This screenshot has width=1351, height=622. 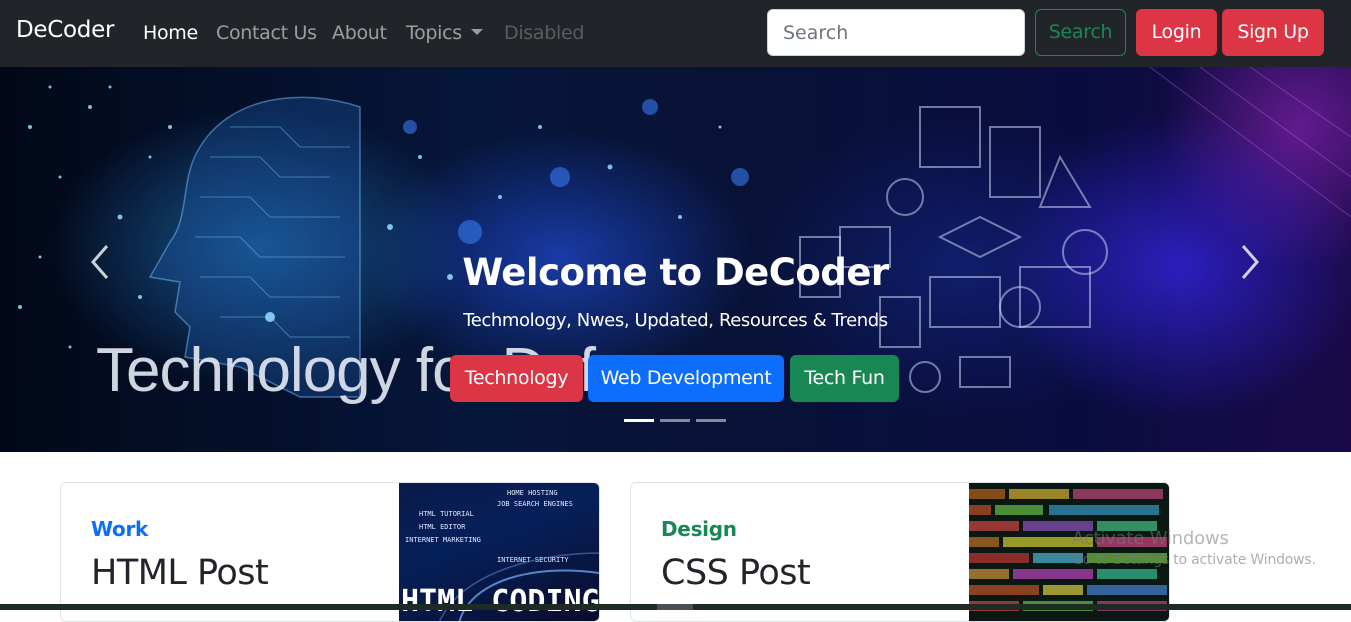 I want to click on tech-fun-button: Tech Fun, so click(x=844, y=378).